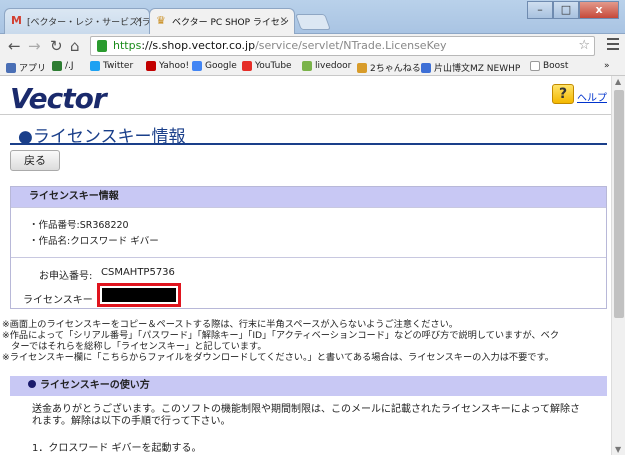  Describe the element at coordinates (95, 385) in the screenshot. I see `usage-section-title: ライセンスキーの使い方` at that location.